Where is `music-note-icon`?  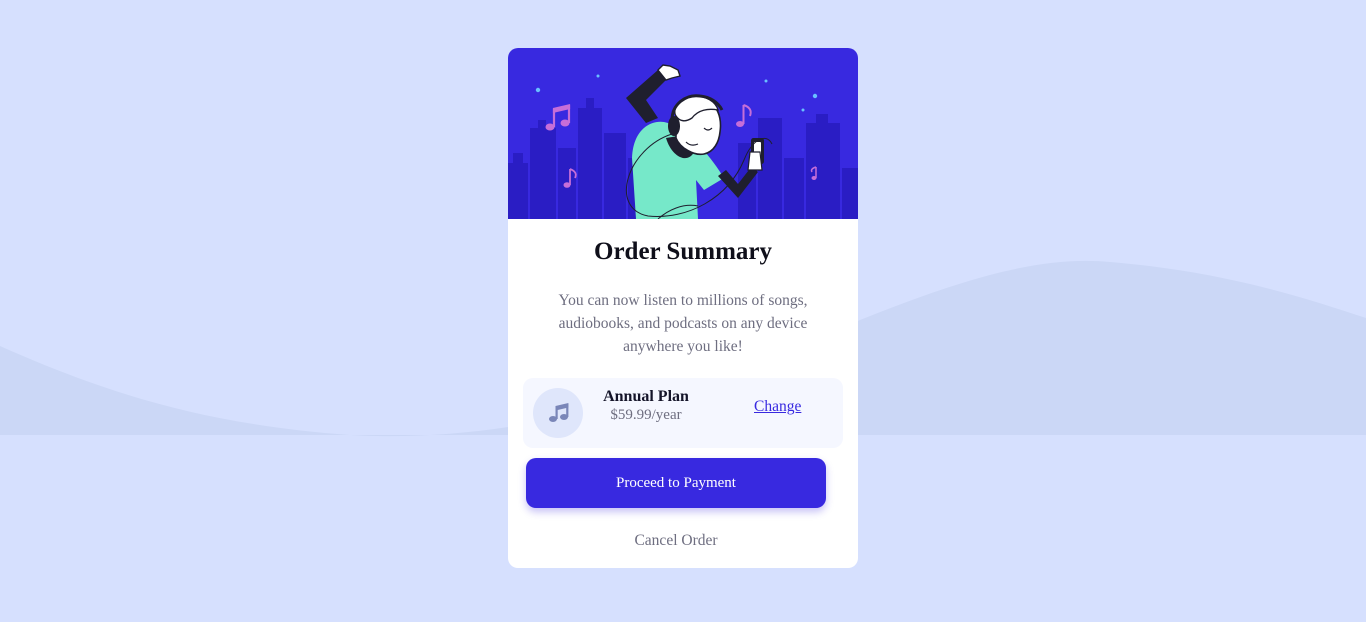
music-note-icon is located at coordinates (559, 412).